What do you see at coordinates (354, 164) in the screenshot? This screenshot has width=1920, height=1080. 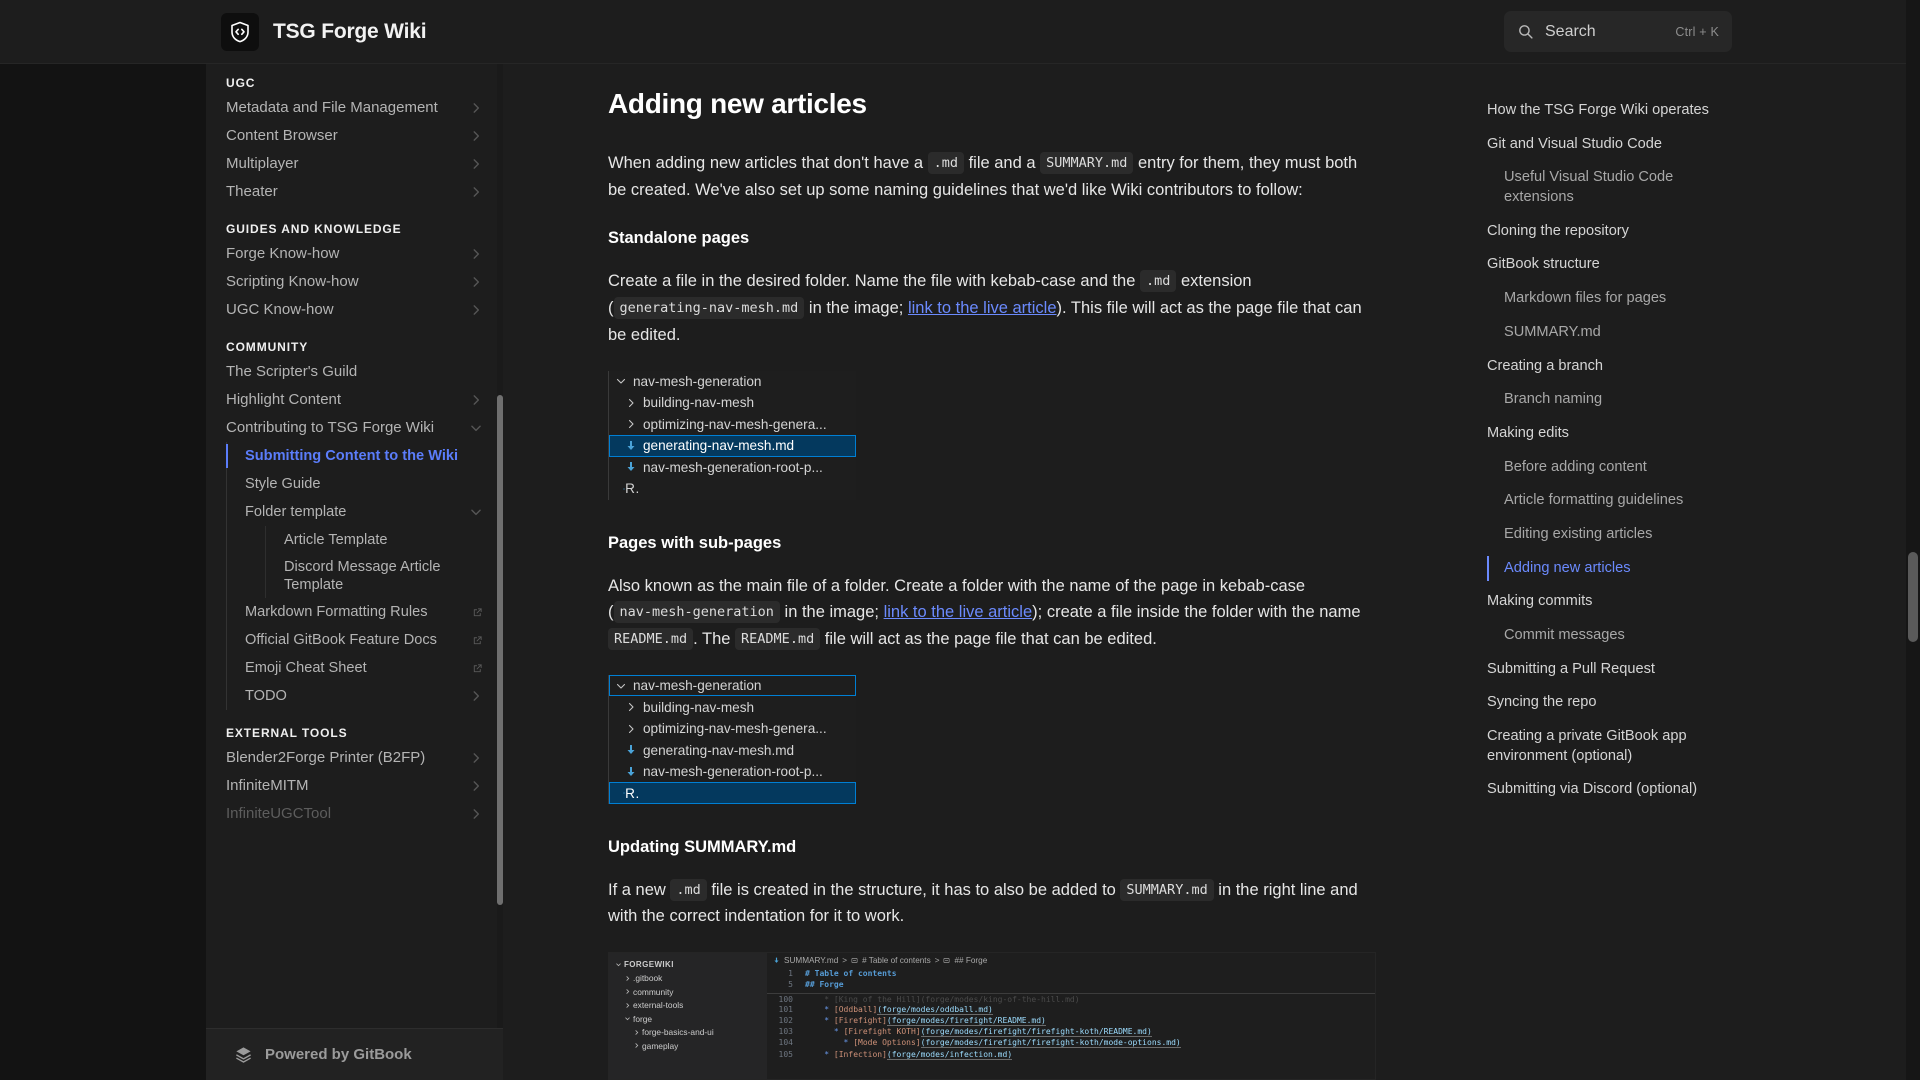 I see `sidebar-item-multiplayer: Multiplayer` at bounding box center [354, 164].